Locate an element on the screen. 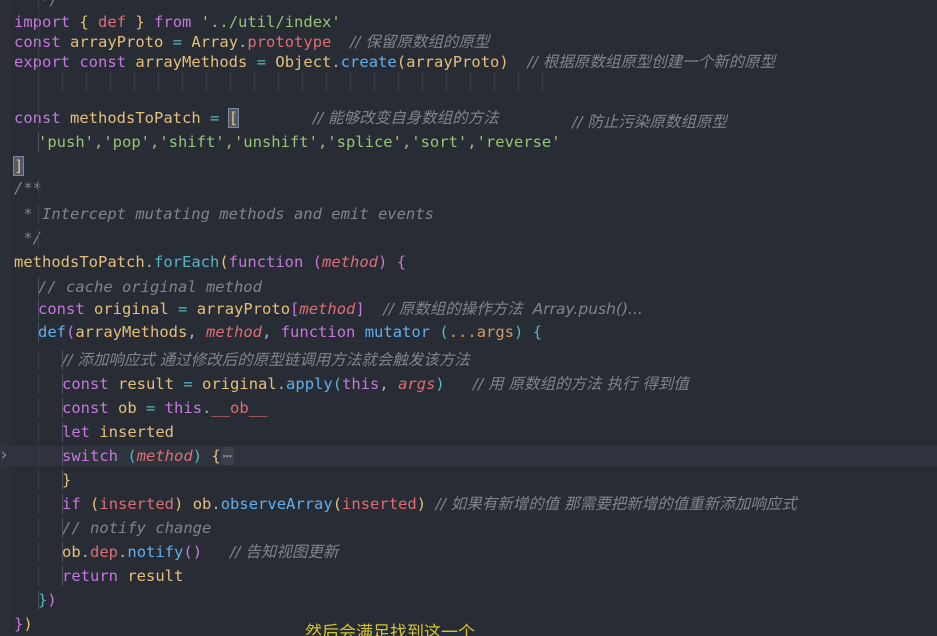 This screenshot has height=636, width=937. code-line: // notify change is located at coordinates (105, 528).